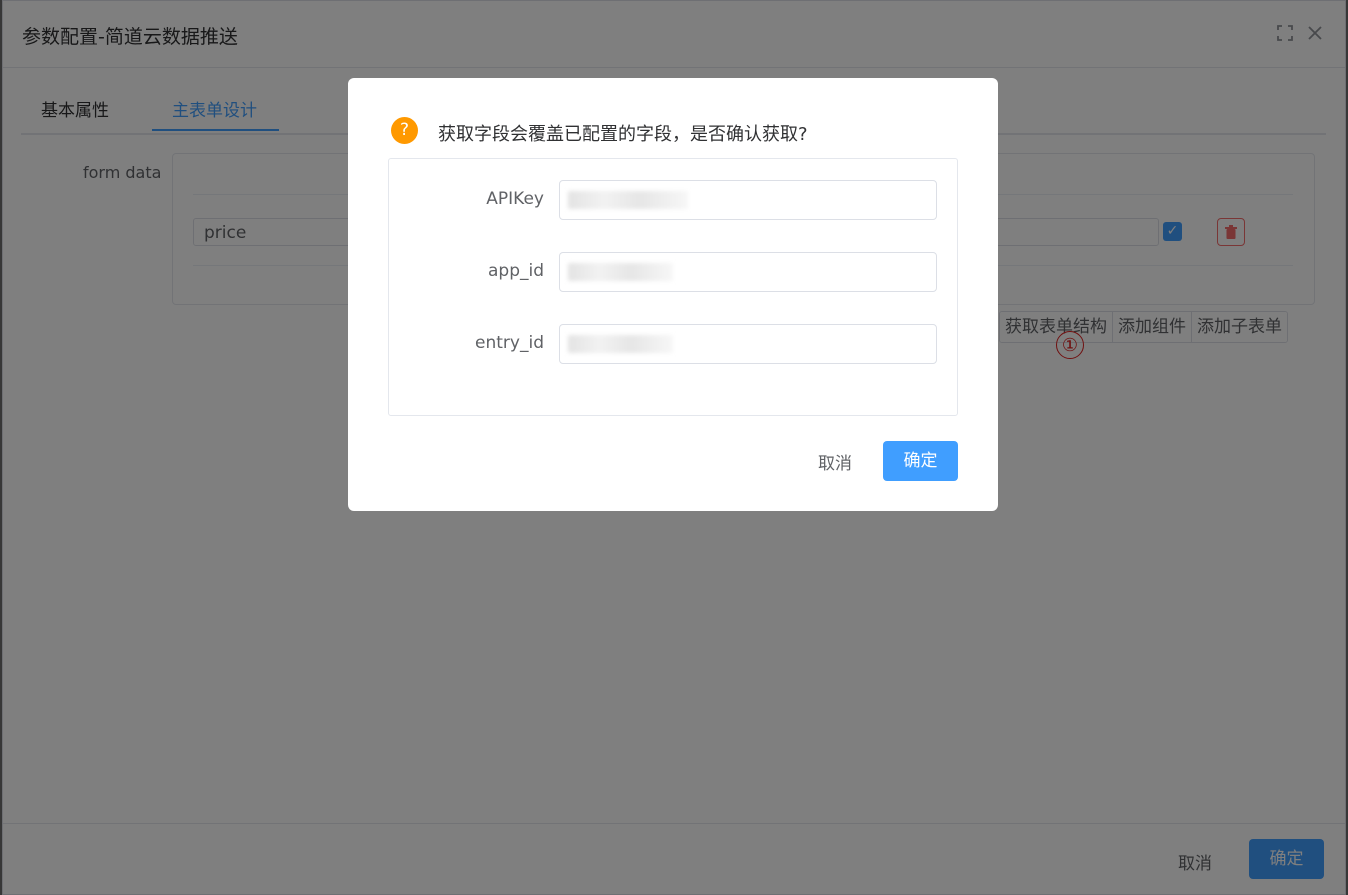 This screenshot has height=895, width=1348. Describe the element at coordinates (404, 130) in the screenshot. I see `question-icon: ?` at that location.